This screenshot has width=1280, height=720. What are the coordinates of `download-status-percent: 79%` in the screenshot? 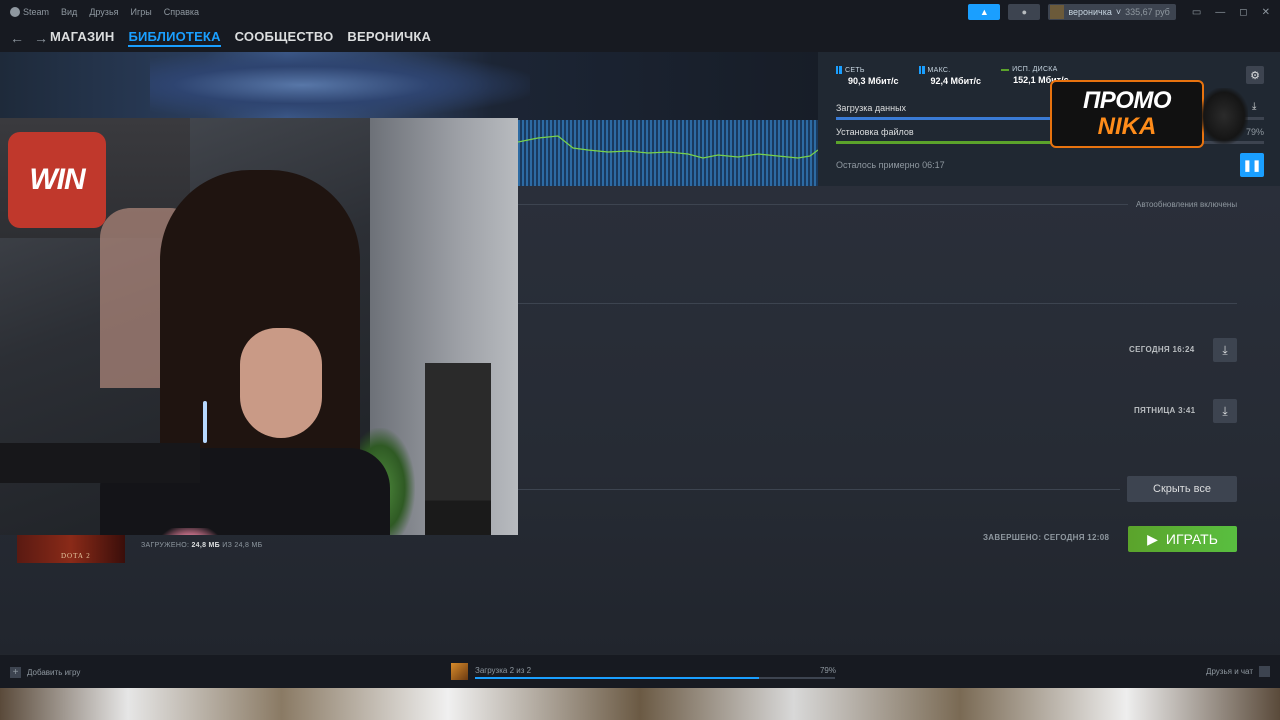 It's located at (827, 670).